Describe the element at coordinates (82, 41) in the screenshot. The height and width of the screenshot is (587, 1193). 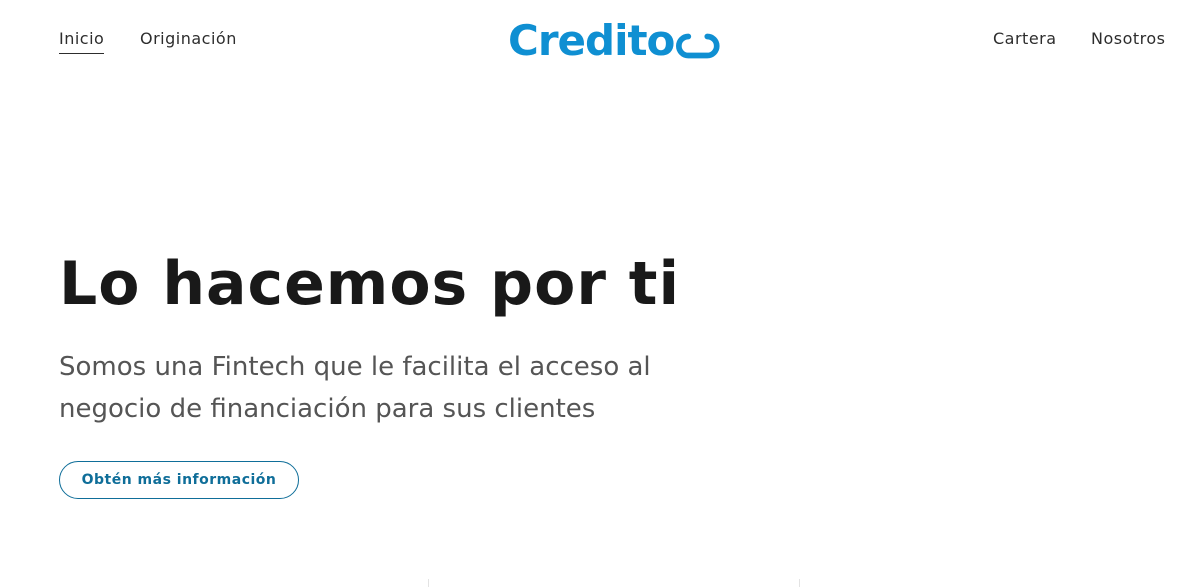
I see `nav-link-inicio: Inicio` at that location.